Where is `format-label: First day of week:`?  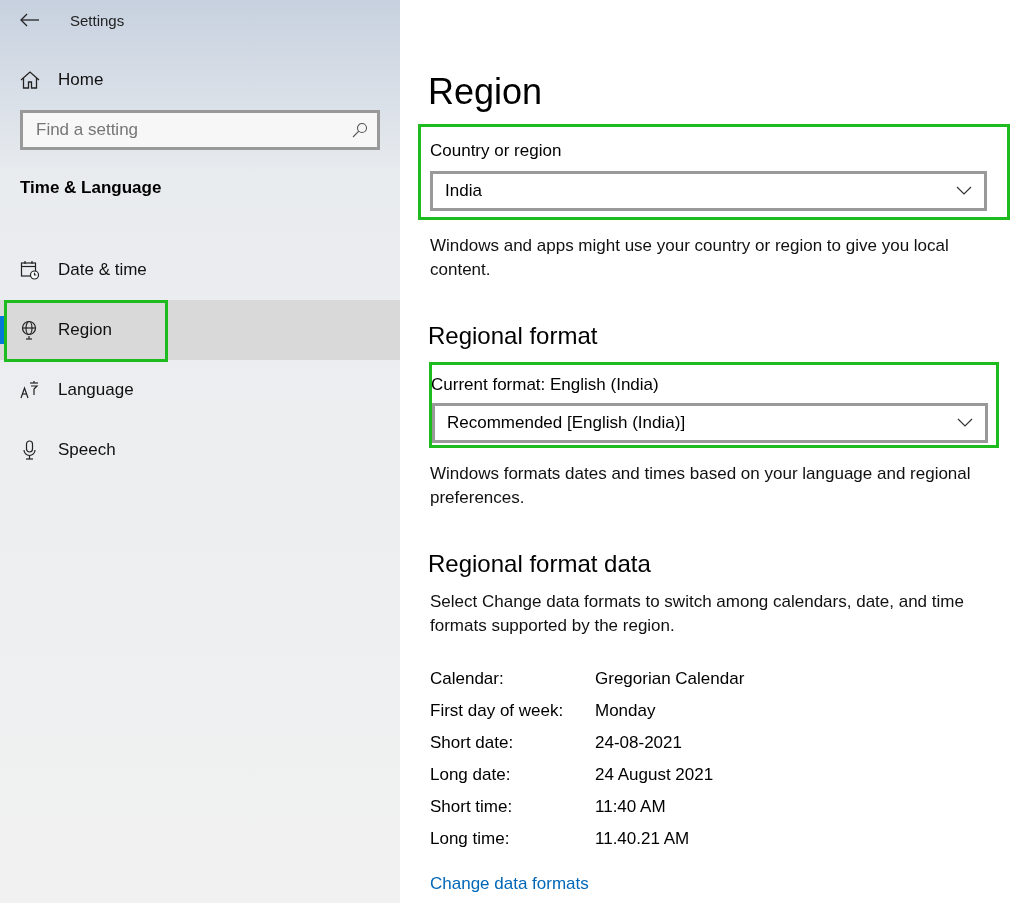 format-label: First day of week: is located at coordinates (497, 711).